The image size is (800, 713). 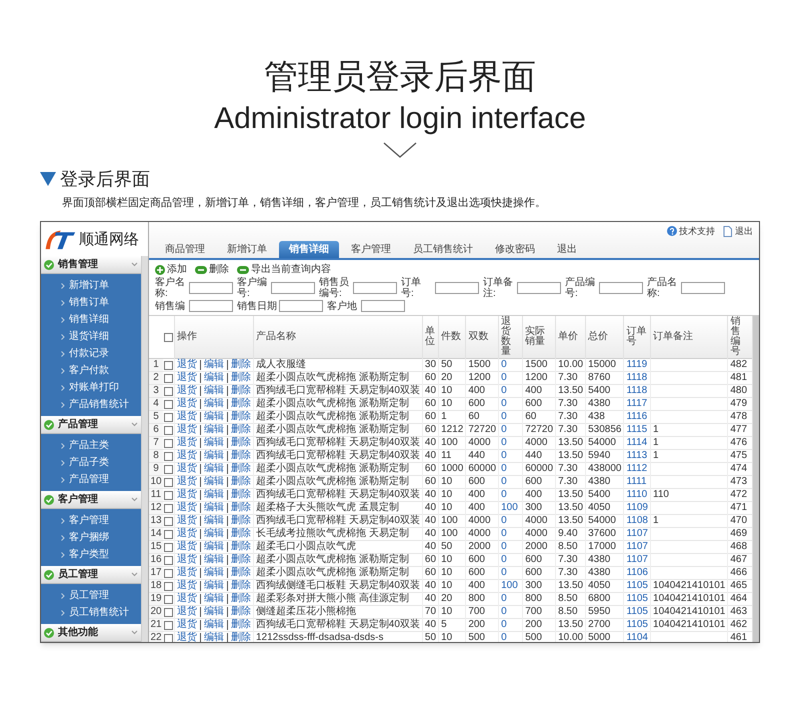 I want to click on table-link: 1117, so click(x=637, y=403).